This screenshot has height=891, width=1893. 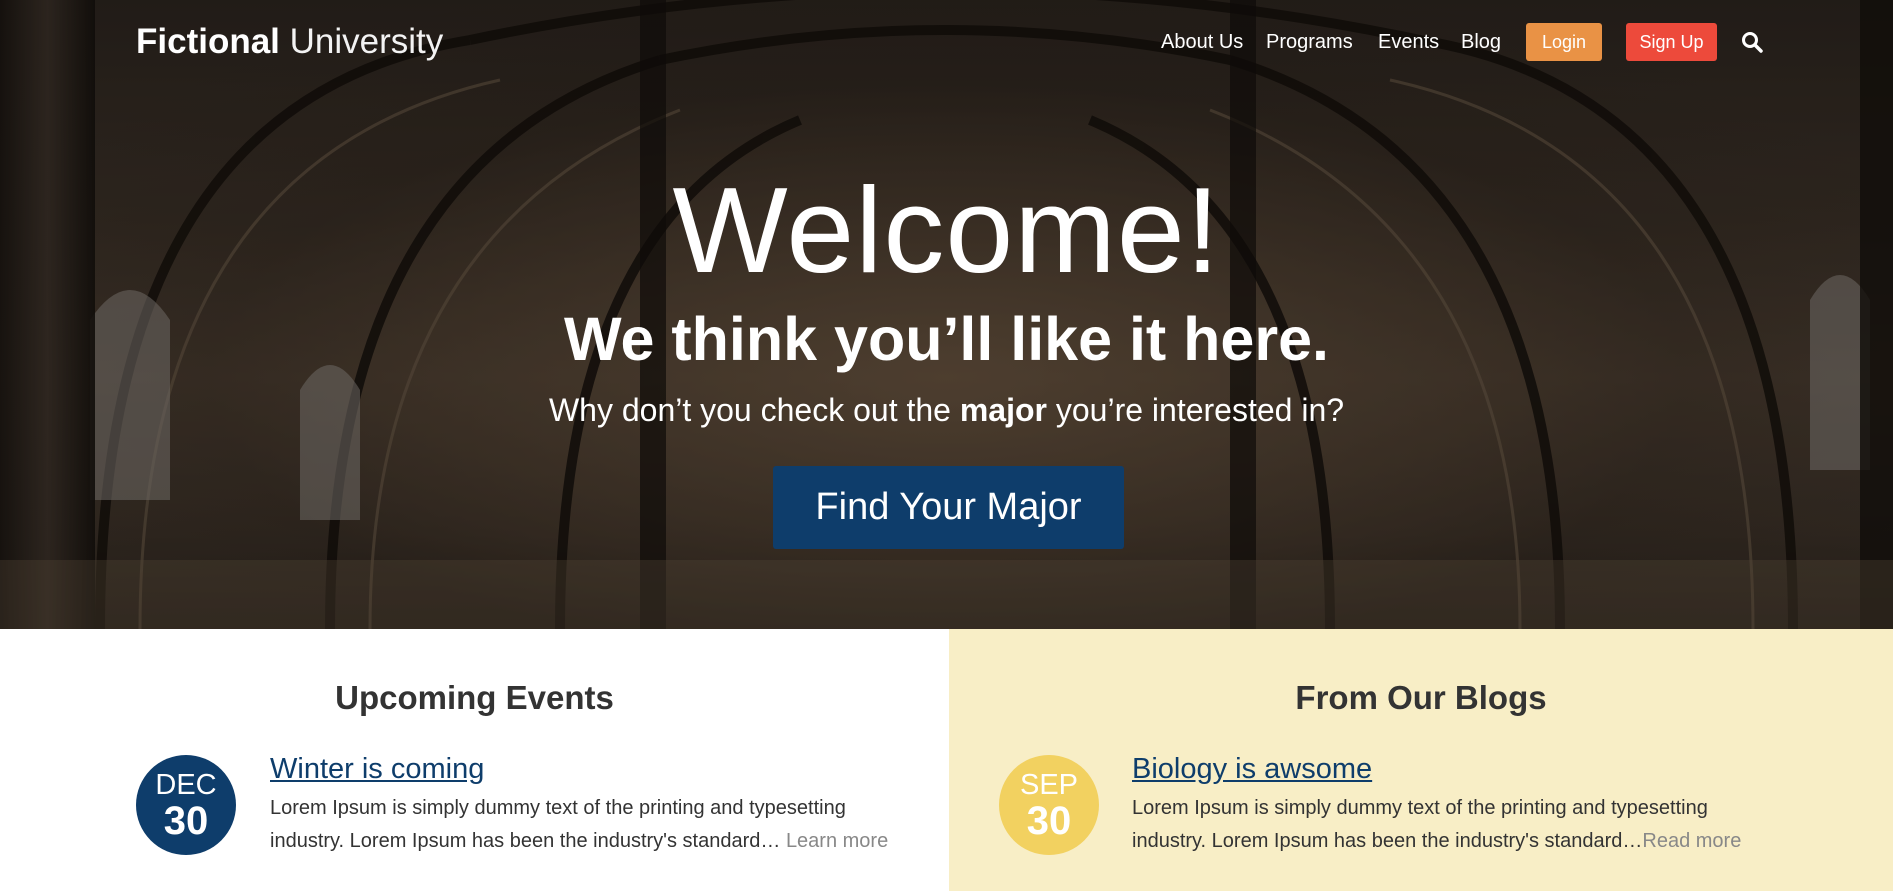 I want to click on event-date-badge: DEC 30, so click(x=186, y=805).